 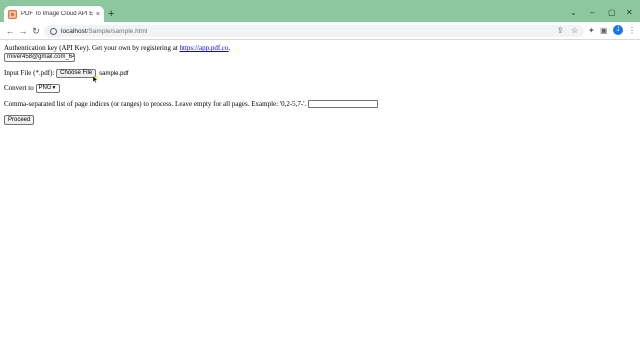 I want to click on minimize-button: –, so click(x=592, y=13).